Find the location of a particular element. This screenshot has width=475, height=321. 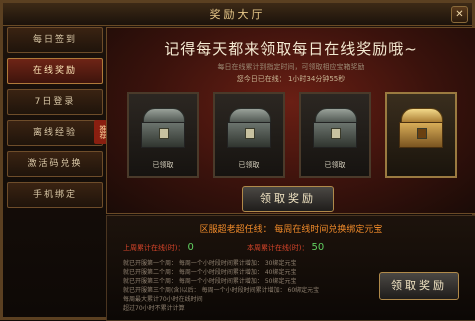

sidebar-item-online-reward: 在线奖励 is located at coordinates (55, 71).